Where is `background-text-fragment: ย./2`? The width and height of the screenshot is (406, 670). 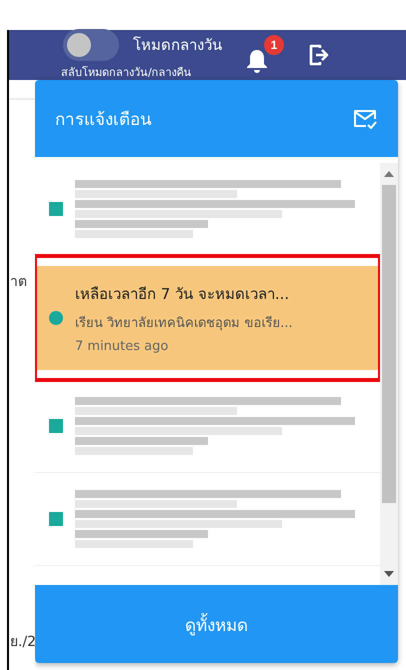
background-text-fragment: ย./2 is located at coordinates (23, 642).